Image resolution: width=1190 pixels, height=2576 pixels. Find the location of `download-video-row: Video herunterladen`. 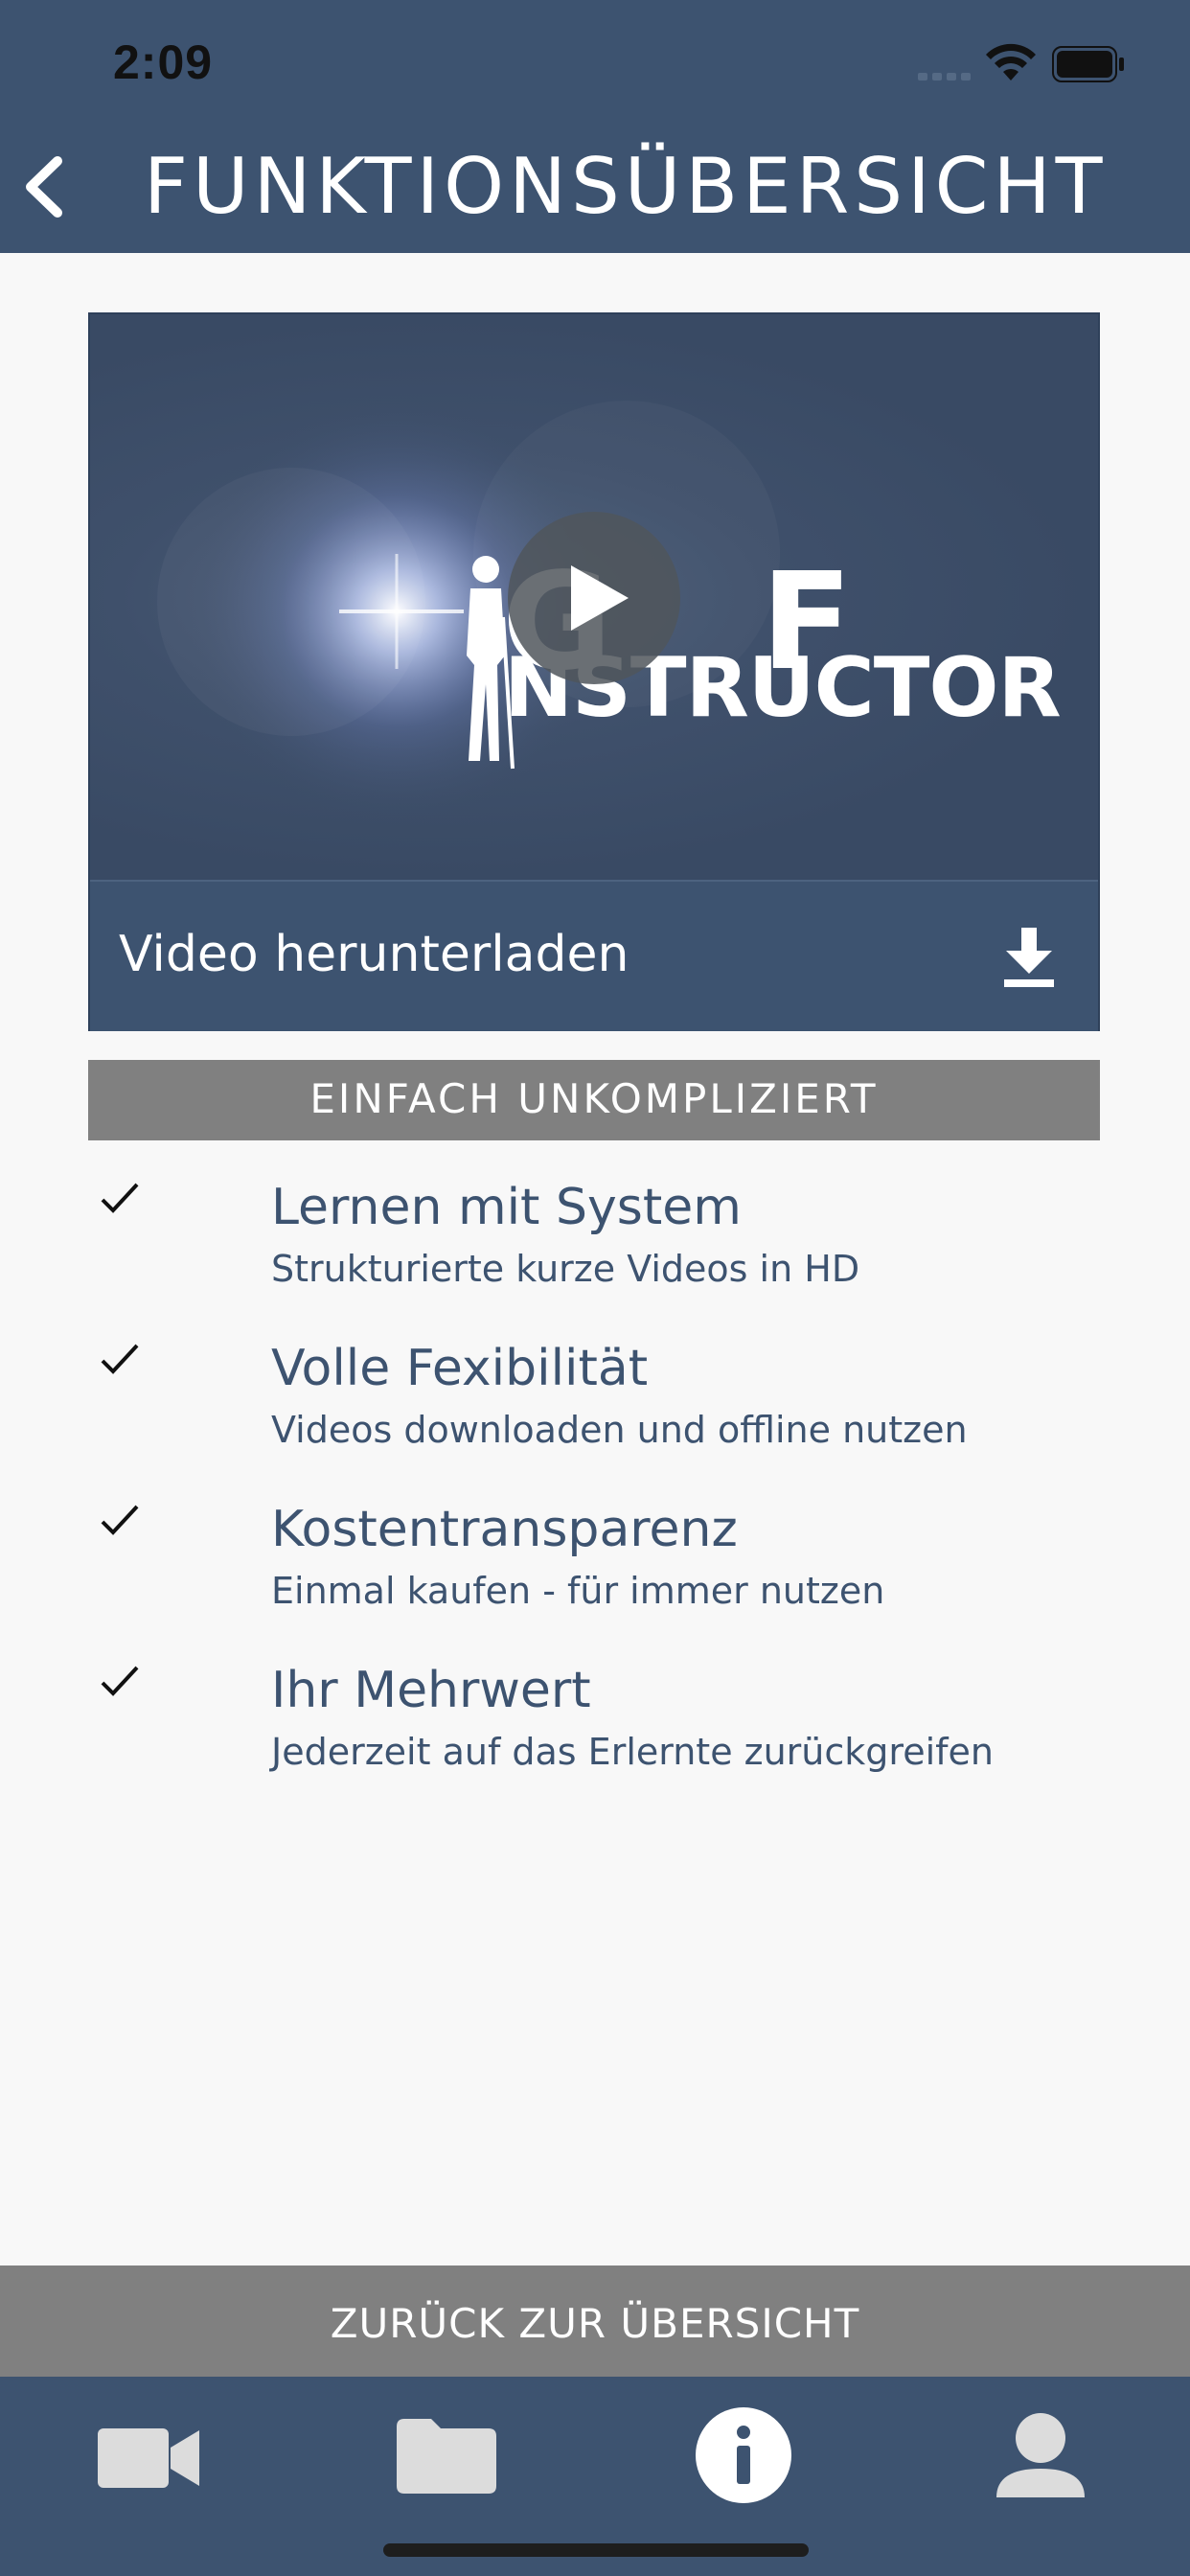

download-video-row: Video herunterladen is located at coordinates (594, 955).